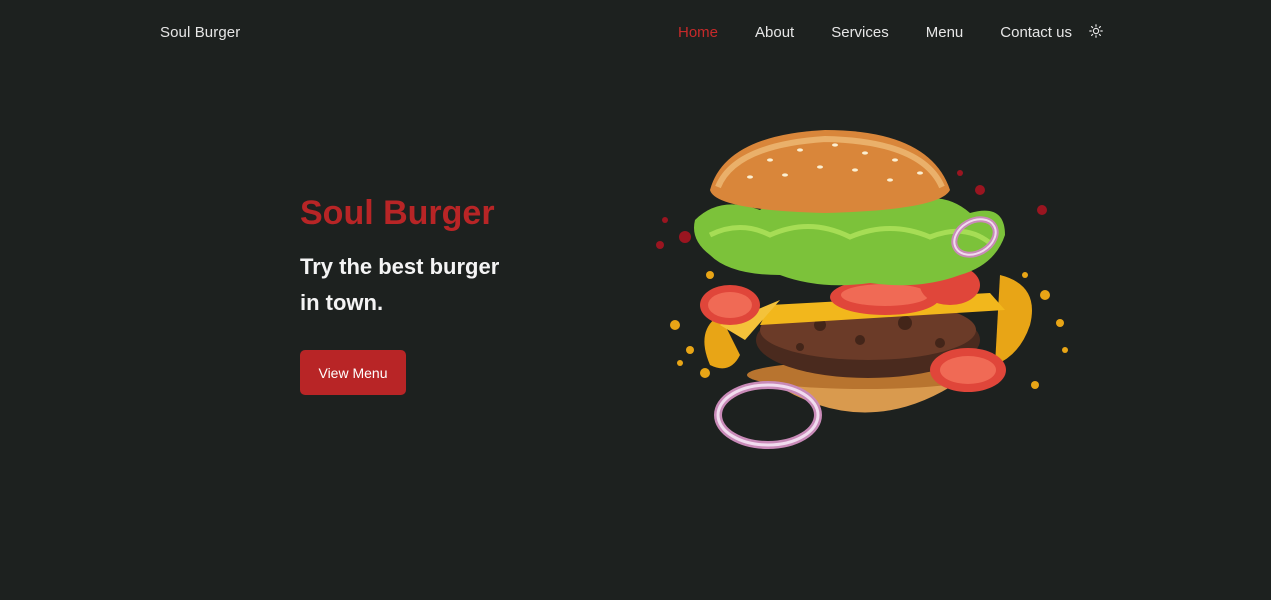 The height and width of the screenshot is (600, 1271). Describe the element at coordinates (353, 372) in the screenshot. I see `view-menu-button: View Menu` at that location.